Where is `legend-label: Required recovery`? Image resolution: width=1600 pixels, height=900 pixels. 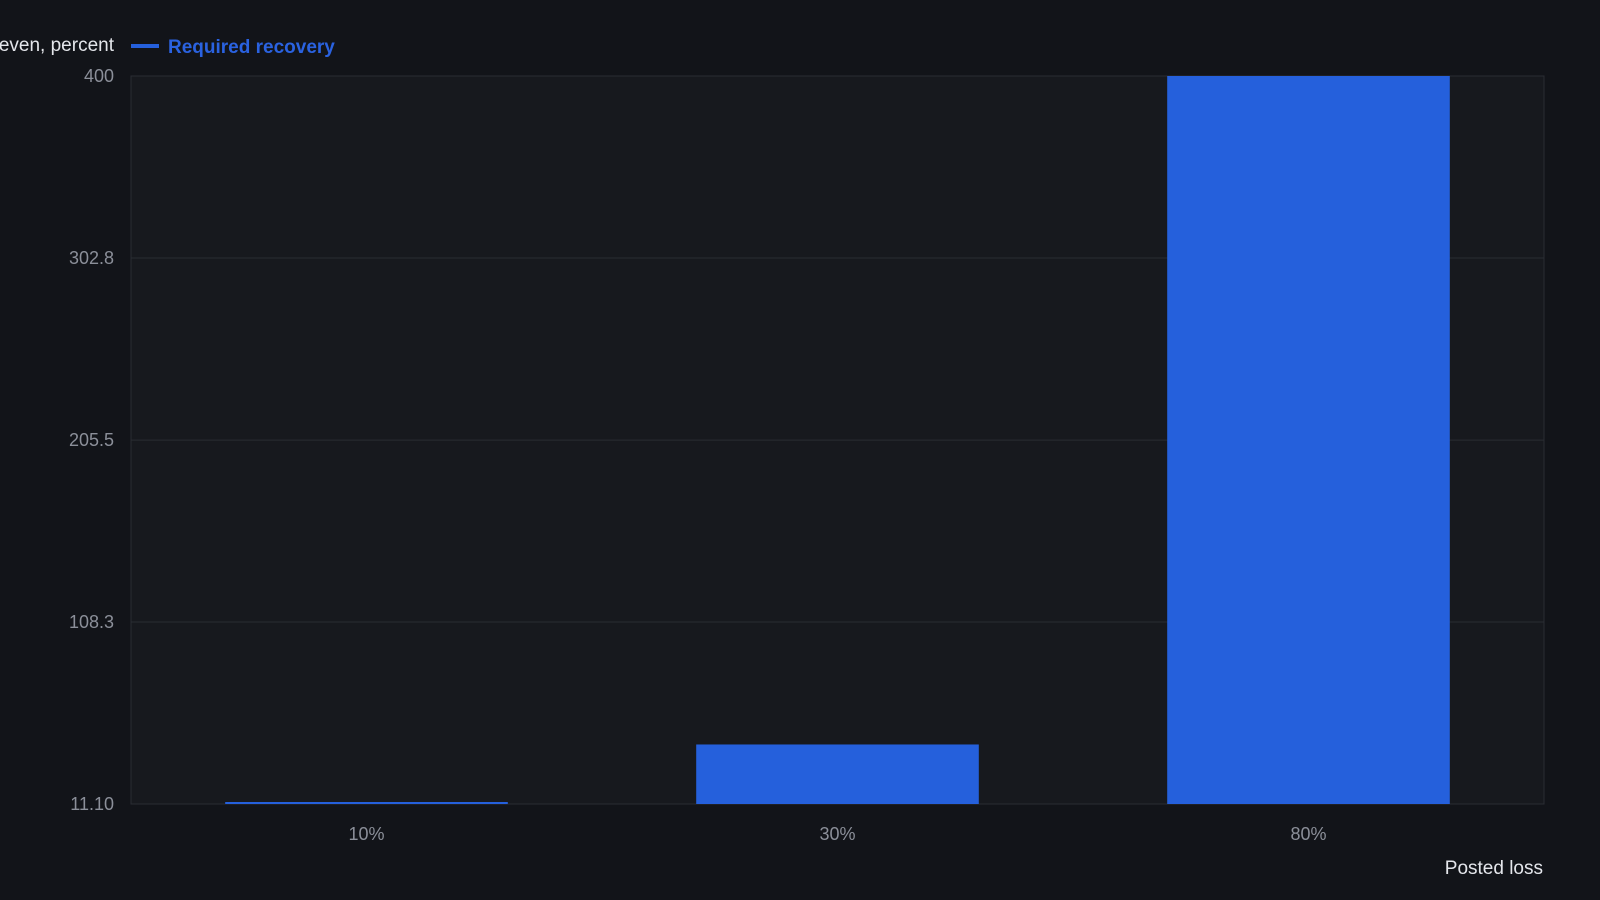 legend-label: Required recovery is located at coordinates (251, 47).